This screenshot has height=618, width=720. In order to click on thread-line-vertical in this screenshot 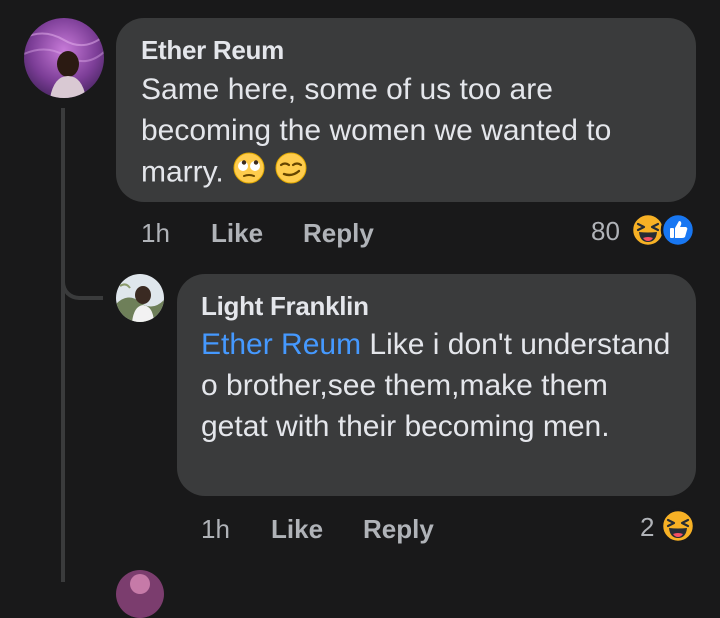, I will do `click(63, 345)`.